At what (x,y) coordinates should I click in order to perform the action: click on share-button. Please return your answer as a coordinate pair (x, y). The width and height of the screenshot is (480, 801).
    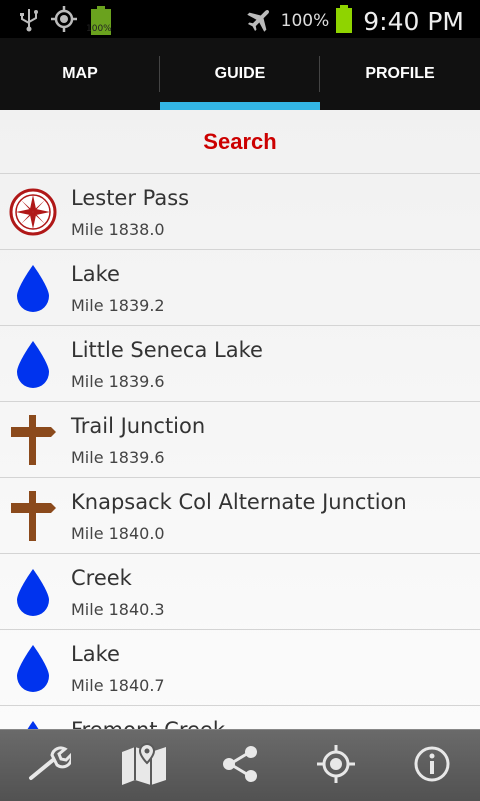
    Looking at the image, I should click on (240, 765).